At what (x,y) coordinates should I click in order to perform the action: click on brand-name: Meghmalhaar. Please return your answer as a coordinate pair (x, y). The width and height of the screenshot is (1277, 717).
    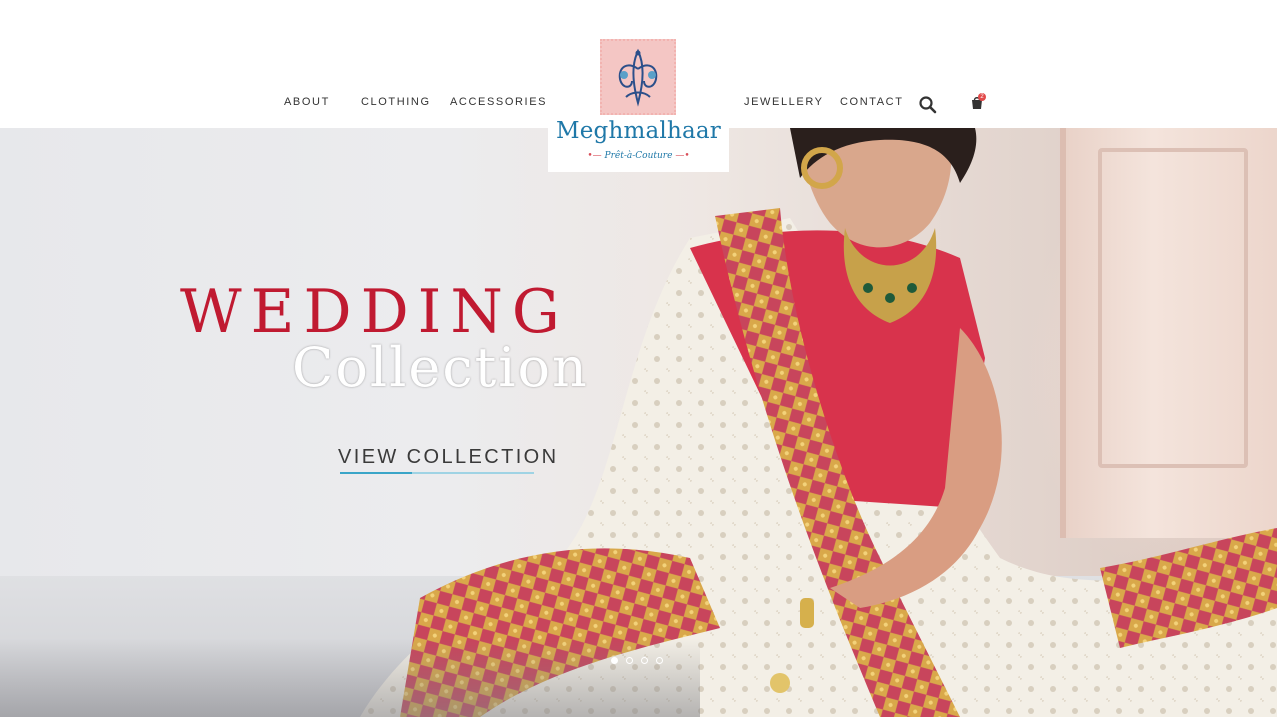
    Looking at the image, I should click on (638, 131).